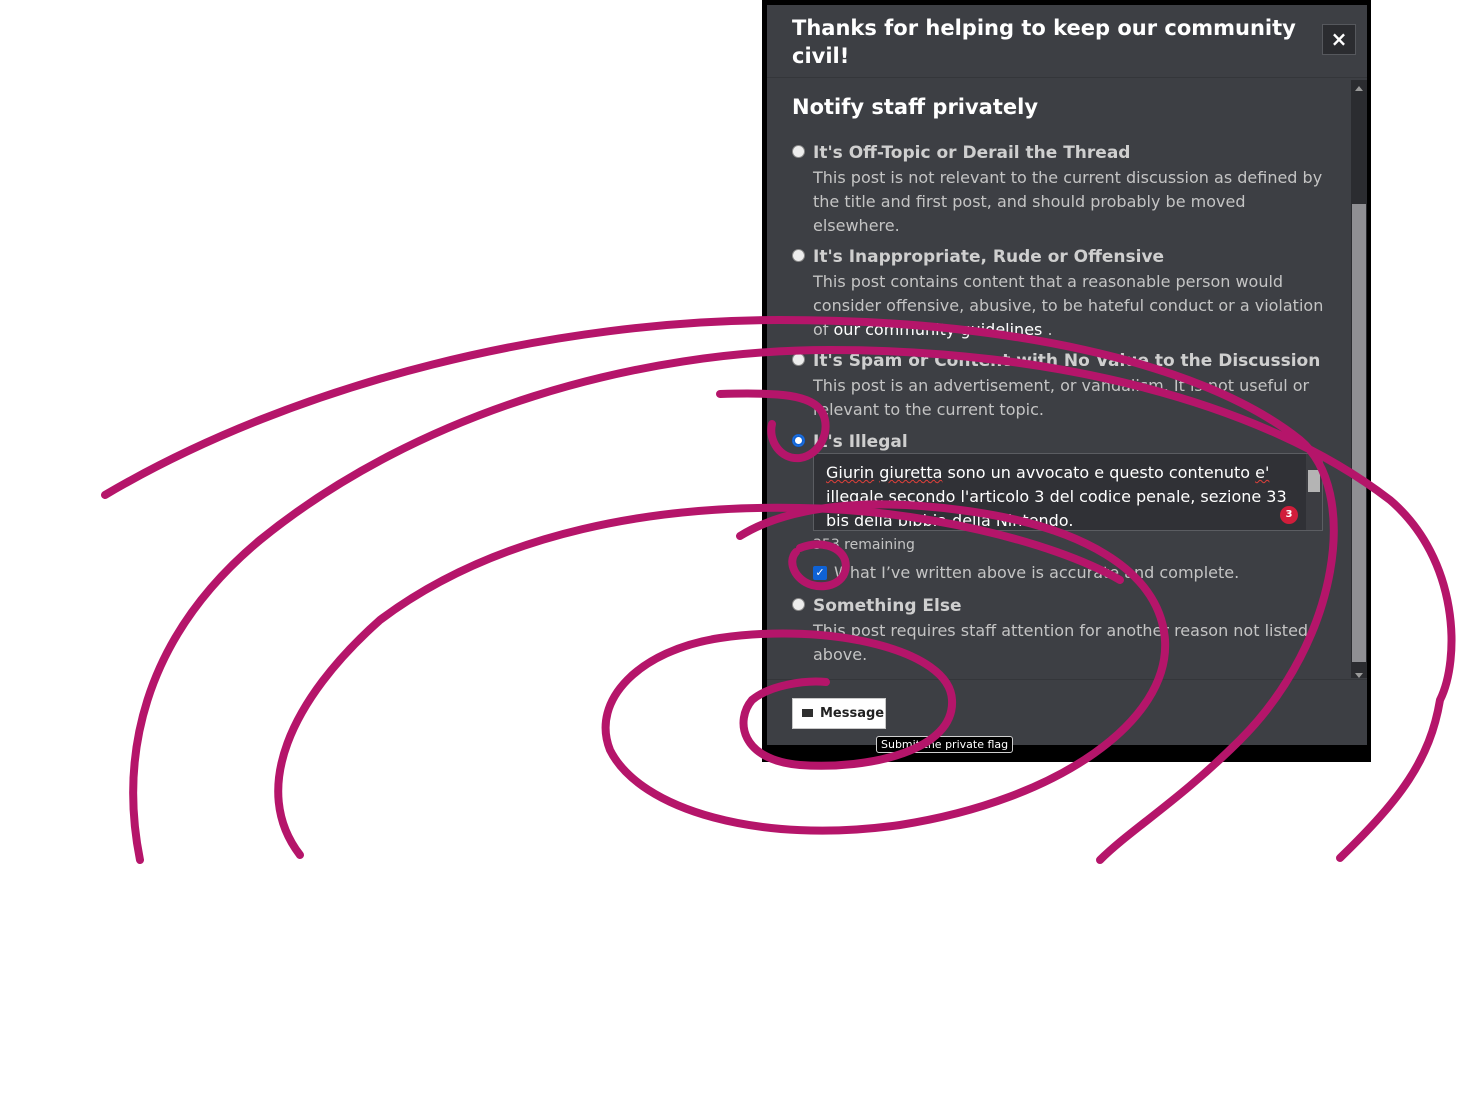 This screenshot has width=1459, height=1111. Describe the element at coordinates (972, 153) in the screenshot. I see `option-title: It's Off-Topic or Derail the Thread` at that location.